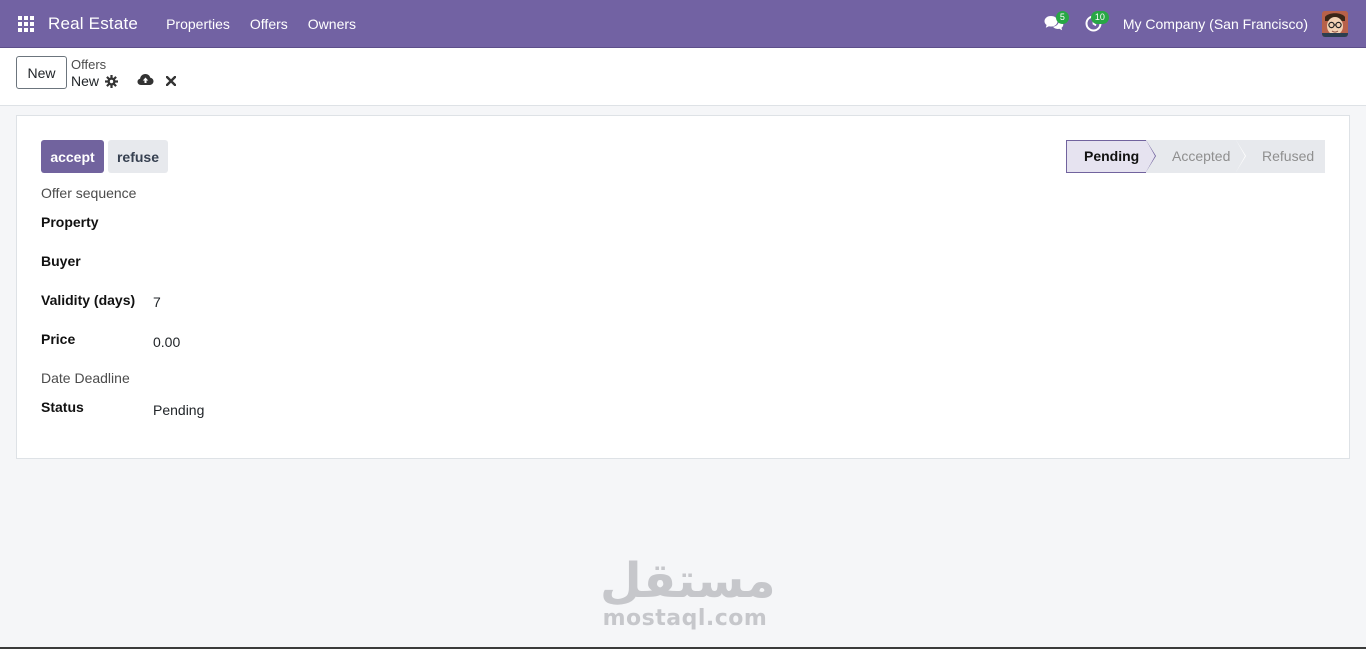 The image size is (1366, 649). What do you see at coordinates (61, 261) in the screenshot?
I see `buyer-label: Buyer` at bounding box center [61, 261].